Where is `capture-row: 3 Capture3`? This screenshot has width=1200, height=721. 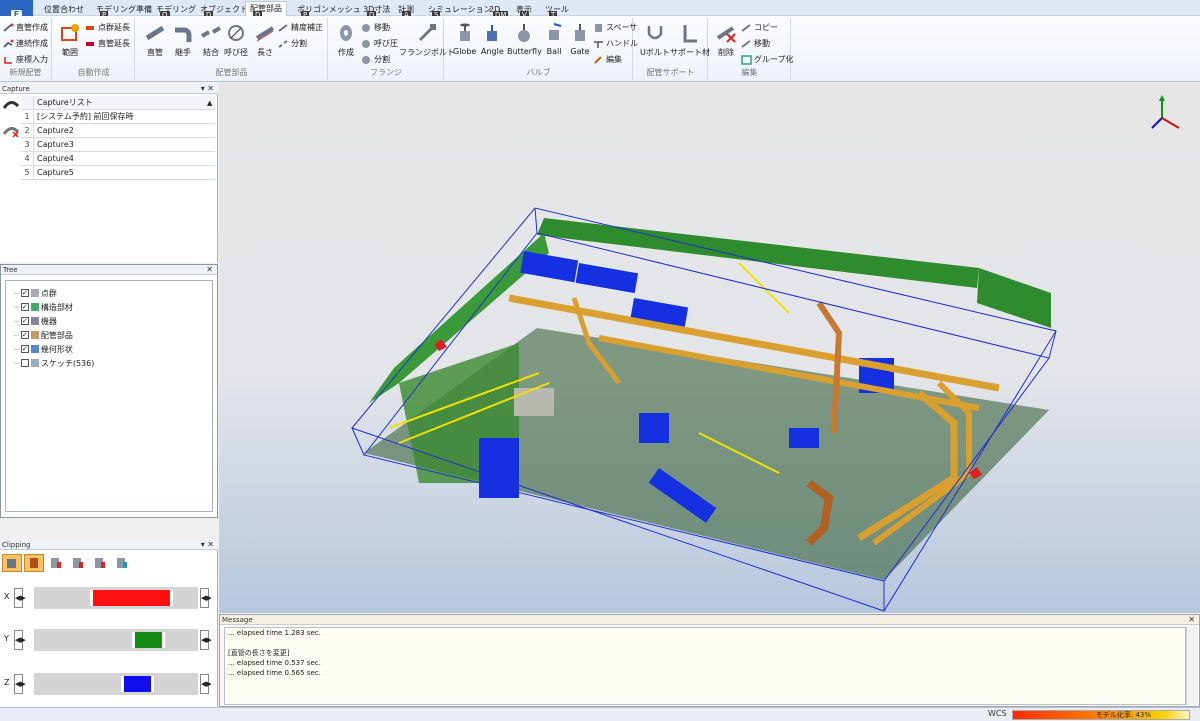 capture-row: 3 Capture3 is located at coordinates (118, 145).